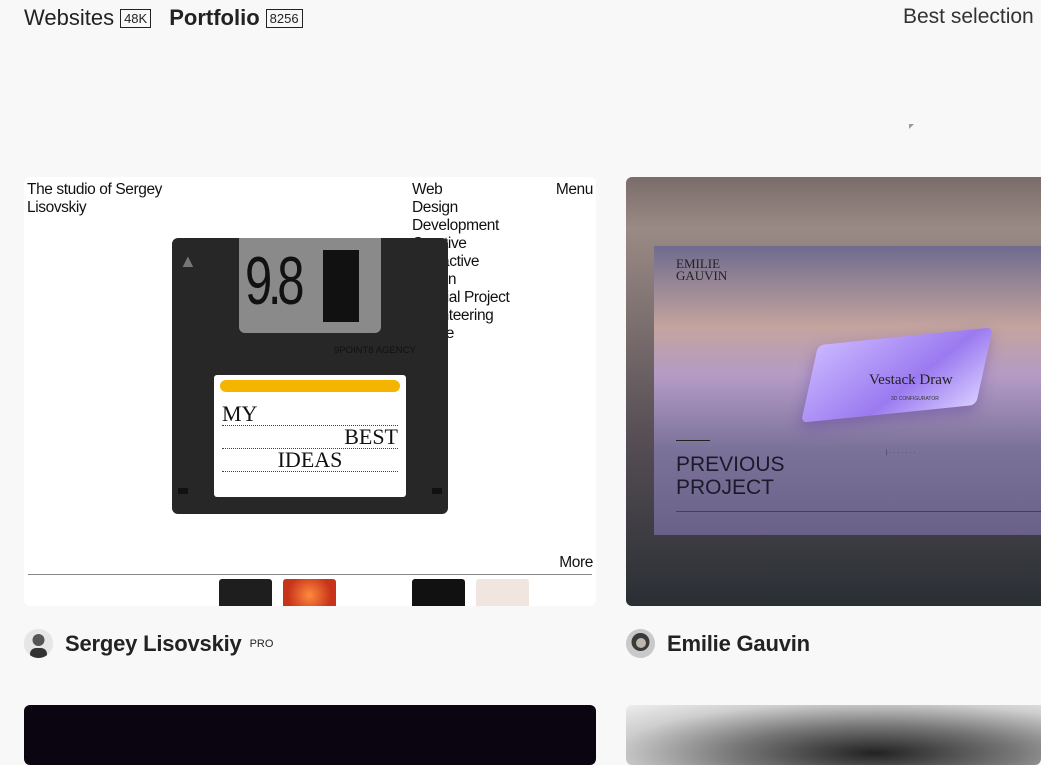  I want to click on label-word: BEST, so click(310, 437).